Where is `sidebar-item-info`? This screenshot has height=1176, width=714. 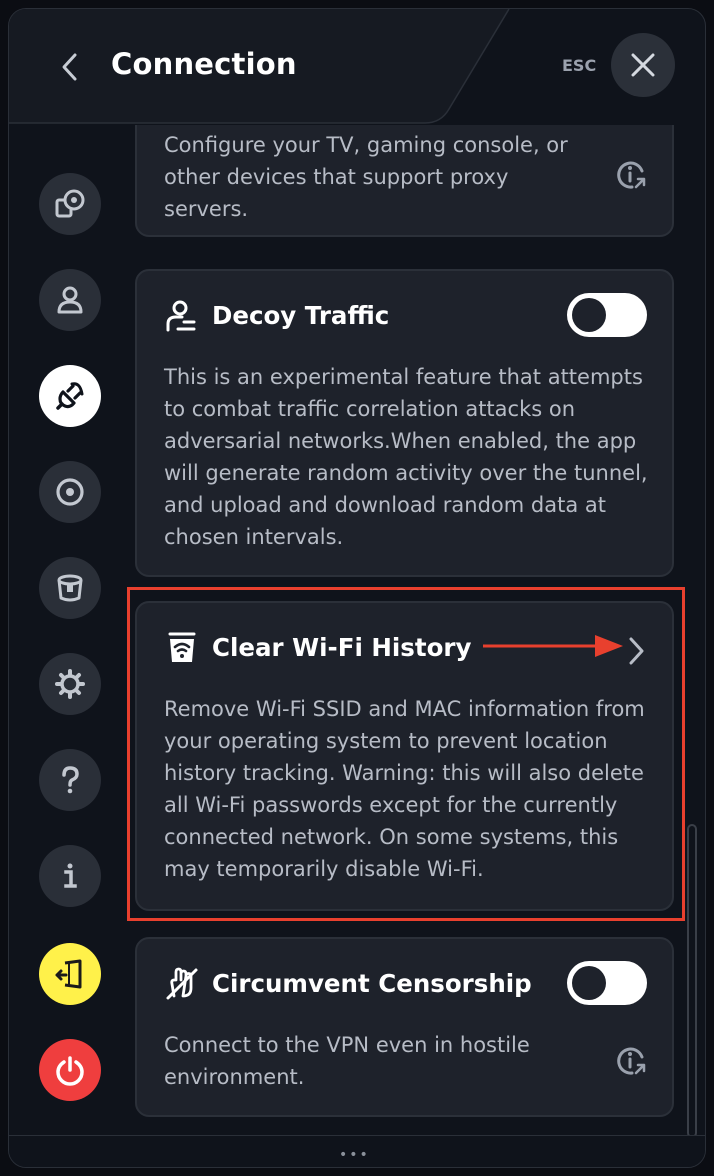
sidebar-item-info is located at coordinates (70, 876).